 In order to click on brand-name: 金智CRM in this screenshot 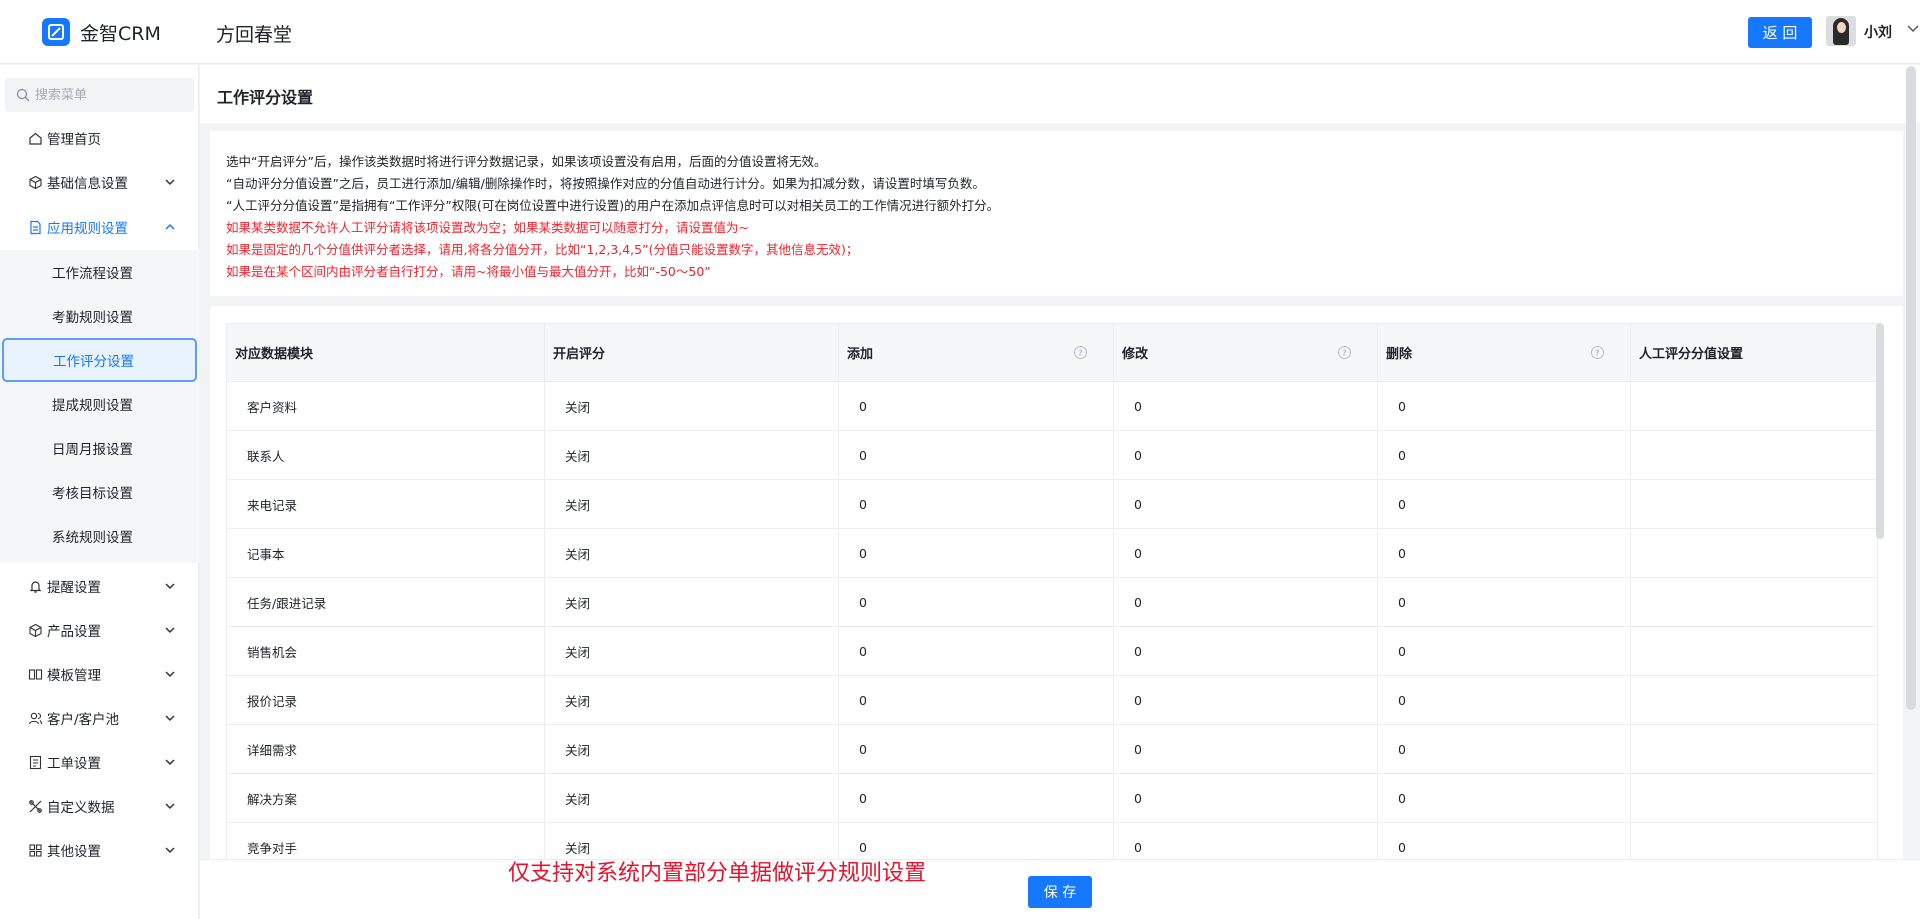, I will do `click(120, 34)`.